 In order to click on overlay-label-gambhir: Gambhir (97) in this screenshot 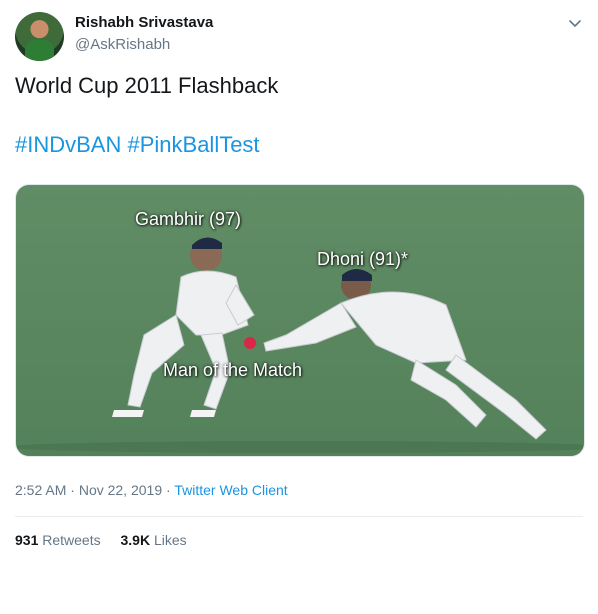, I will do `click(188, 219)`.